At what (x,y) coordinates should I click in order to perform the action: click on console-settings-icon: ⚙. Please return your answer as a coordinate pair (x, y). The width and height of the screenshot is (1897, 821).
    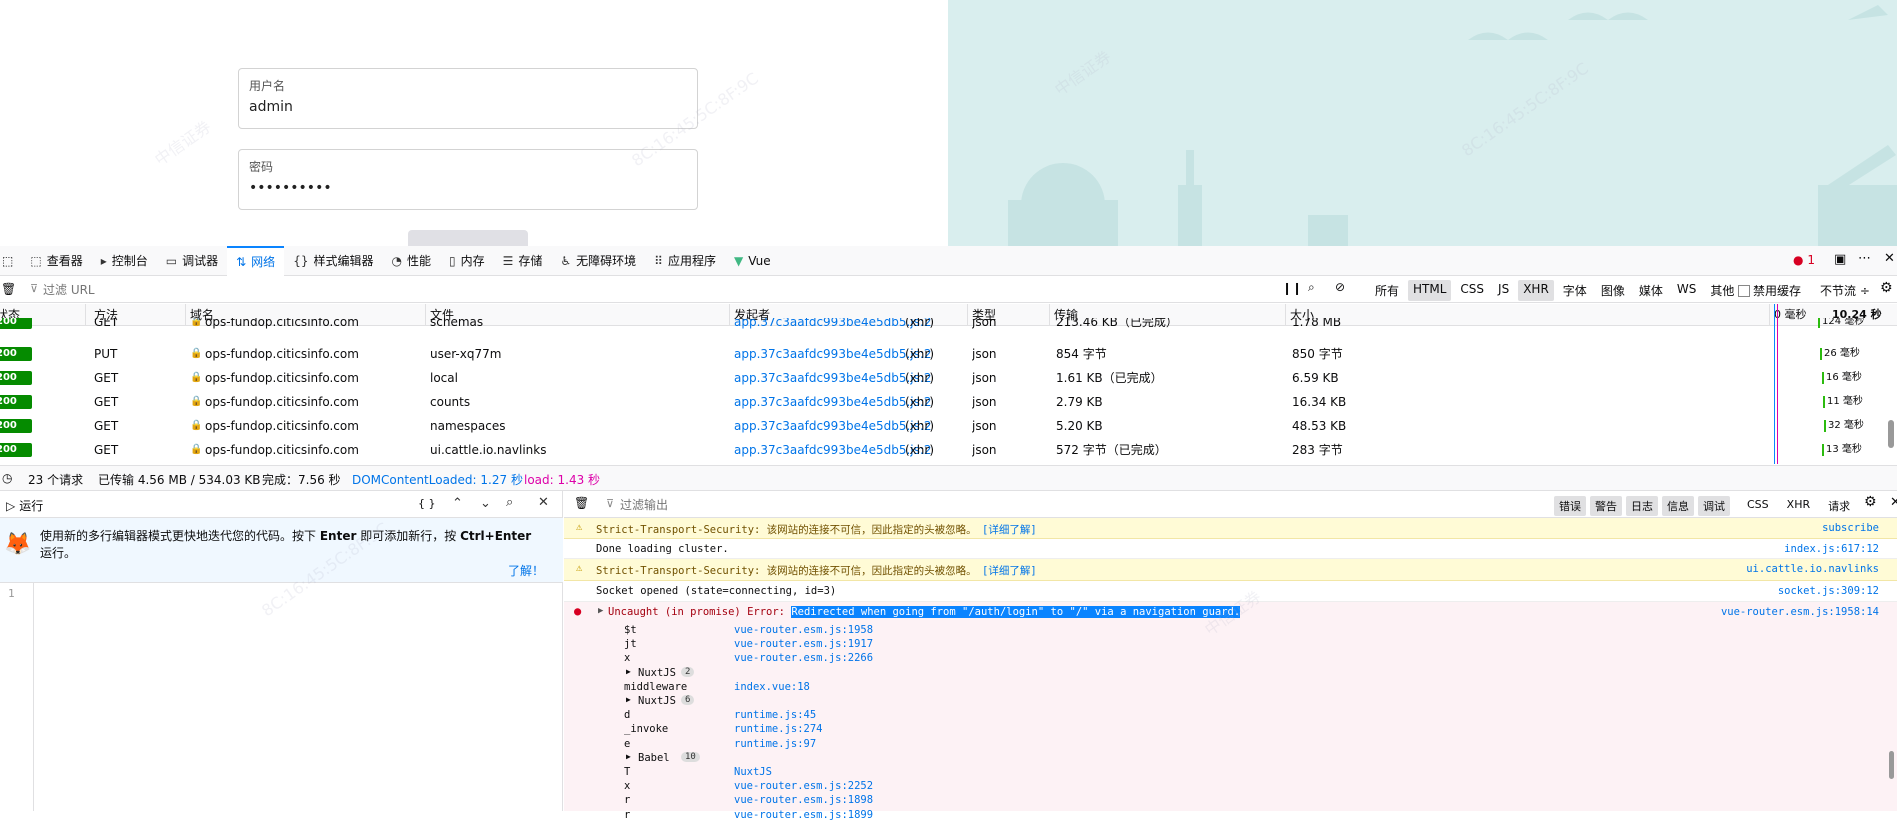
    Looking at the image, I should click on (1870, 502).